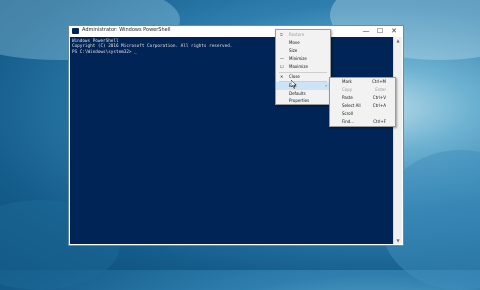  I want to click on vertical-scrollbar: ▲ ▼, so click(397, 140).